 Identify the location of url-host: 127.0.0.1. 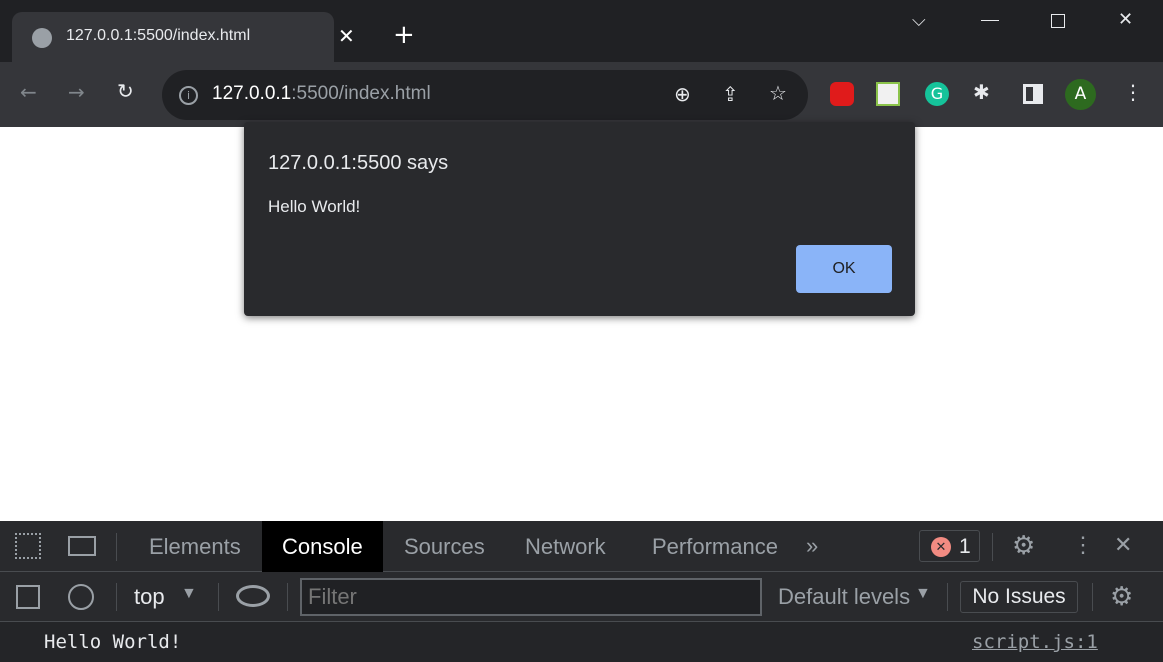
(252, 93).